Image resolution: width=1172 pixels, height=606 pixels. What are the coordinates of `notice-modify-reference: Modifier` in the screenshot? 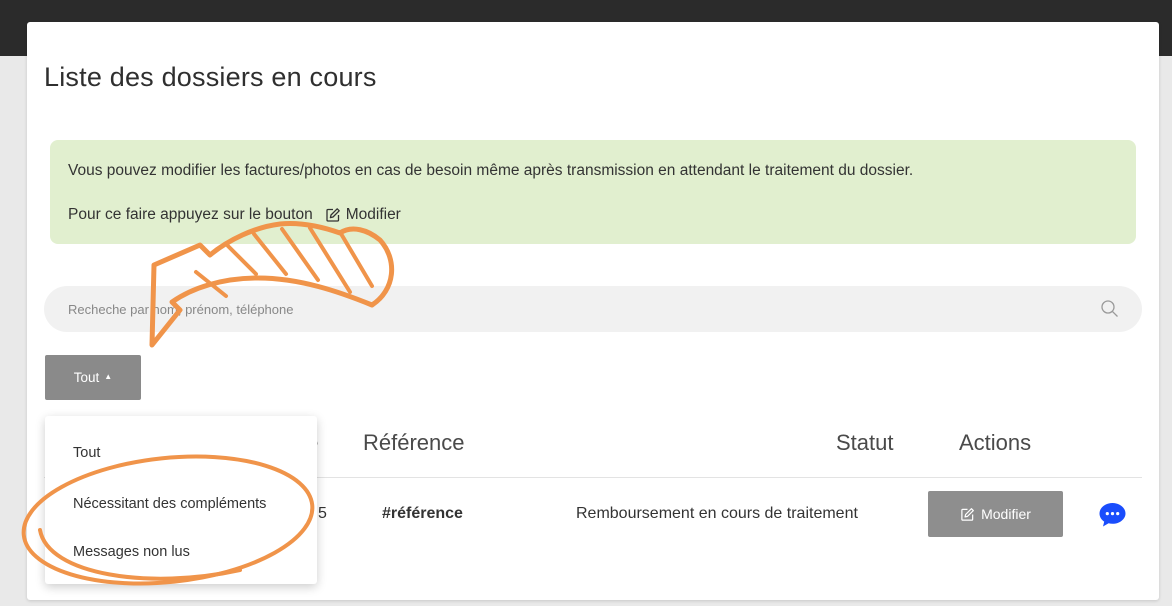 It's located at (363, 215).